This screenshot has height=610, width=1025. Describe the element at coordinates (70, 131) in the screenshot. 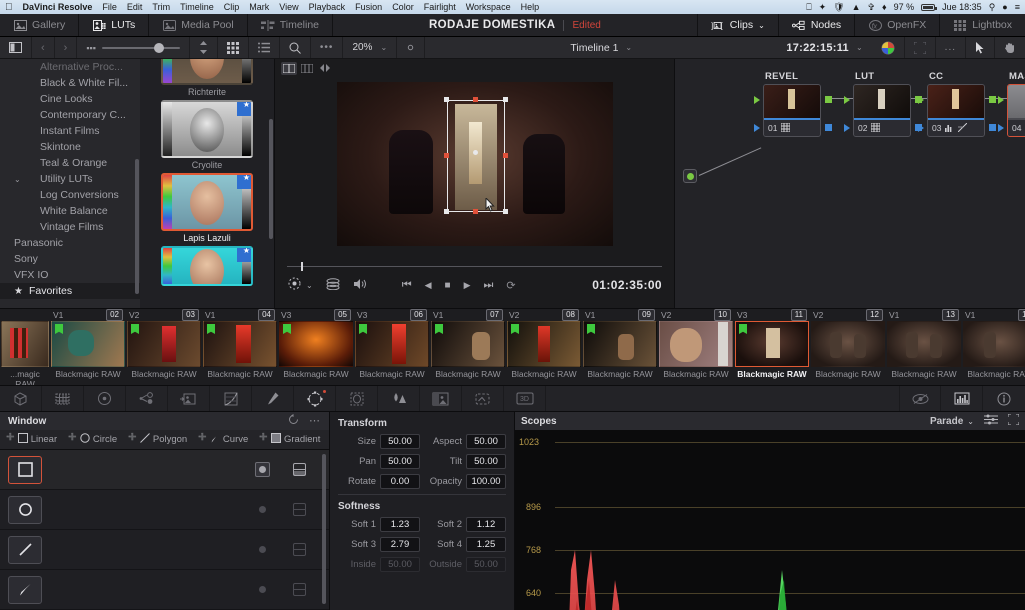

I see `lut-category-instant-films: Instant Films` at that location.